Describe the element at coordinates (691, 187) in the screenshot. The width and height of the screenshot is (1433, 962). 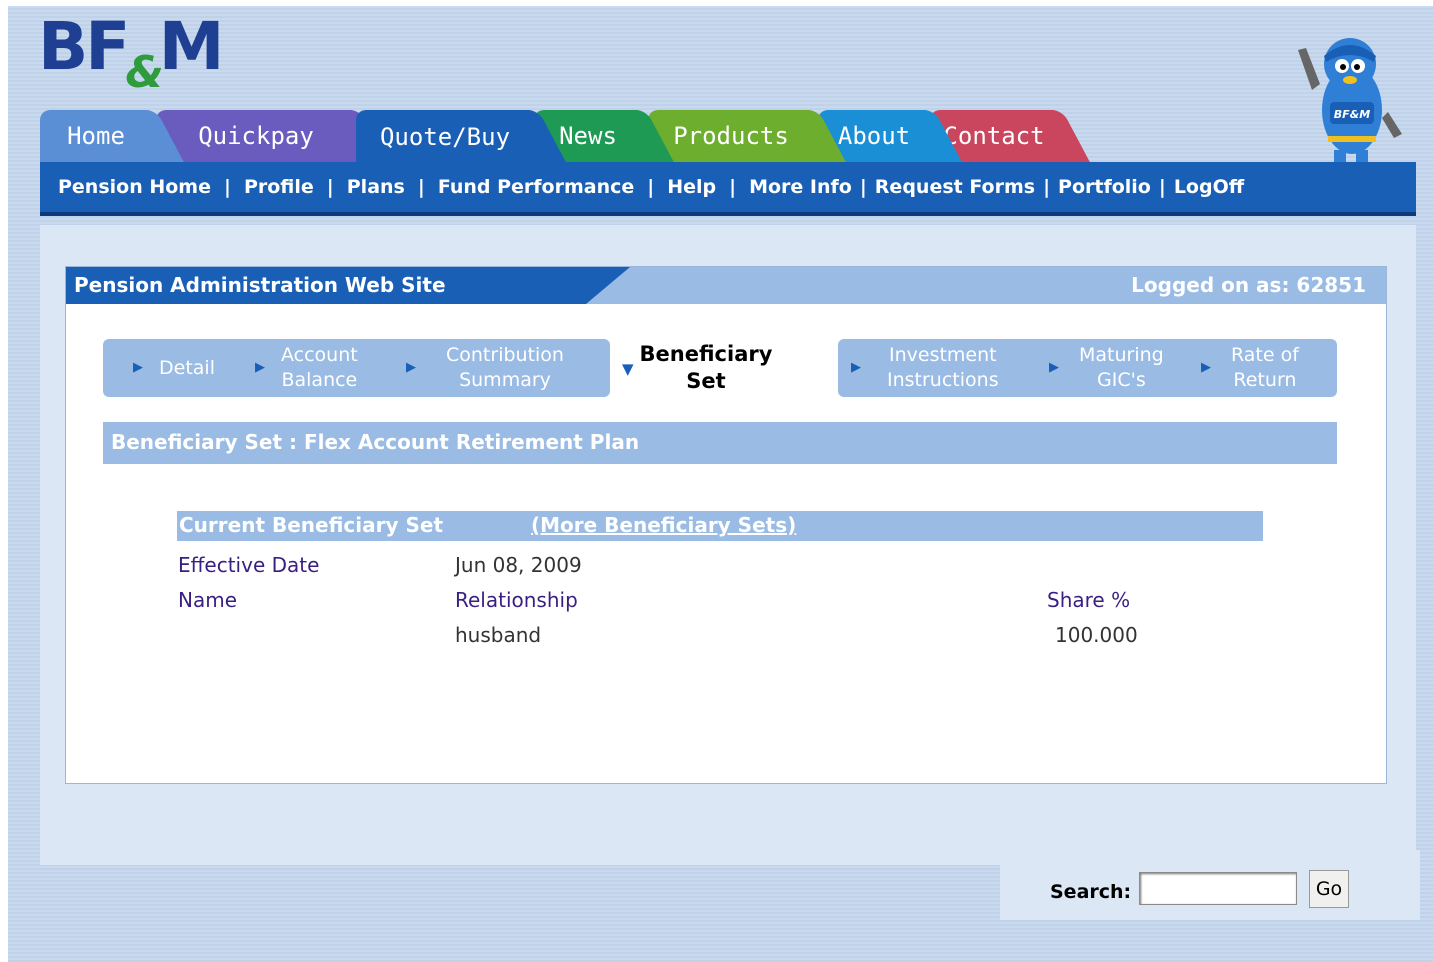
I see `nav-help: Help` at that location.